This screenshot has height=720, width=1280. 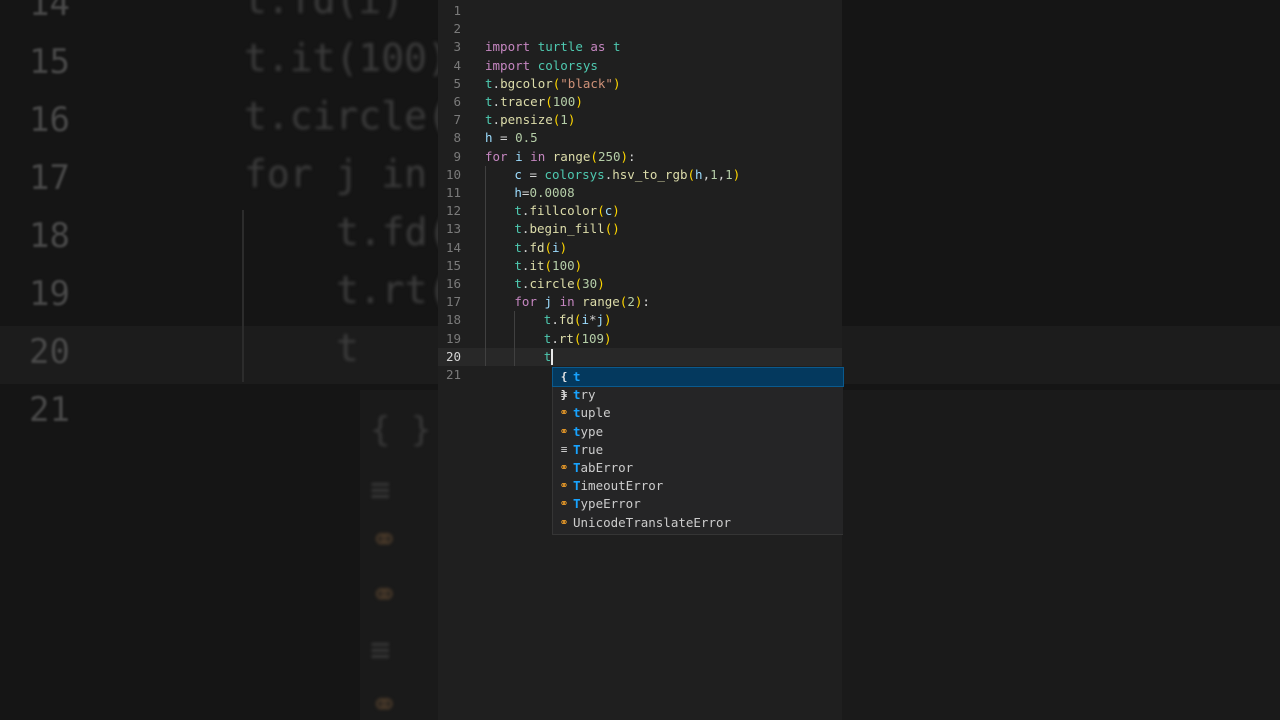 I want to click on line-number: 2, so click(x=457, y=29).